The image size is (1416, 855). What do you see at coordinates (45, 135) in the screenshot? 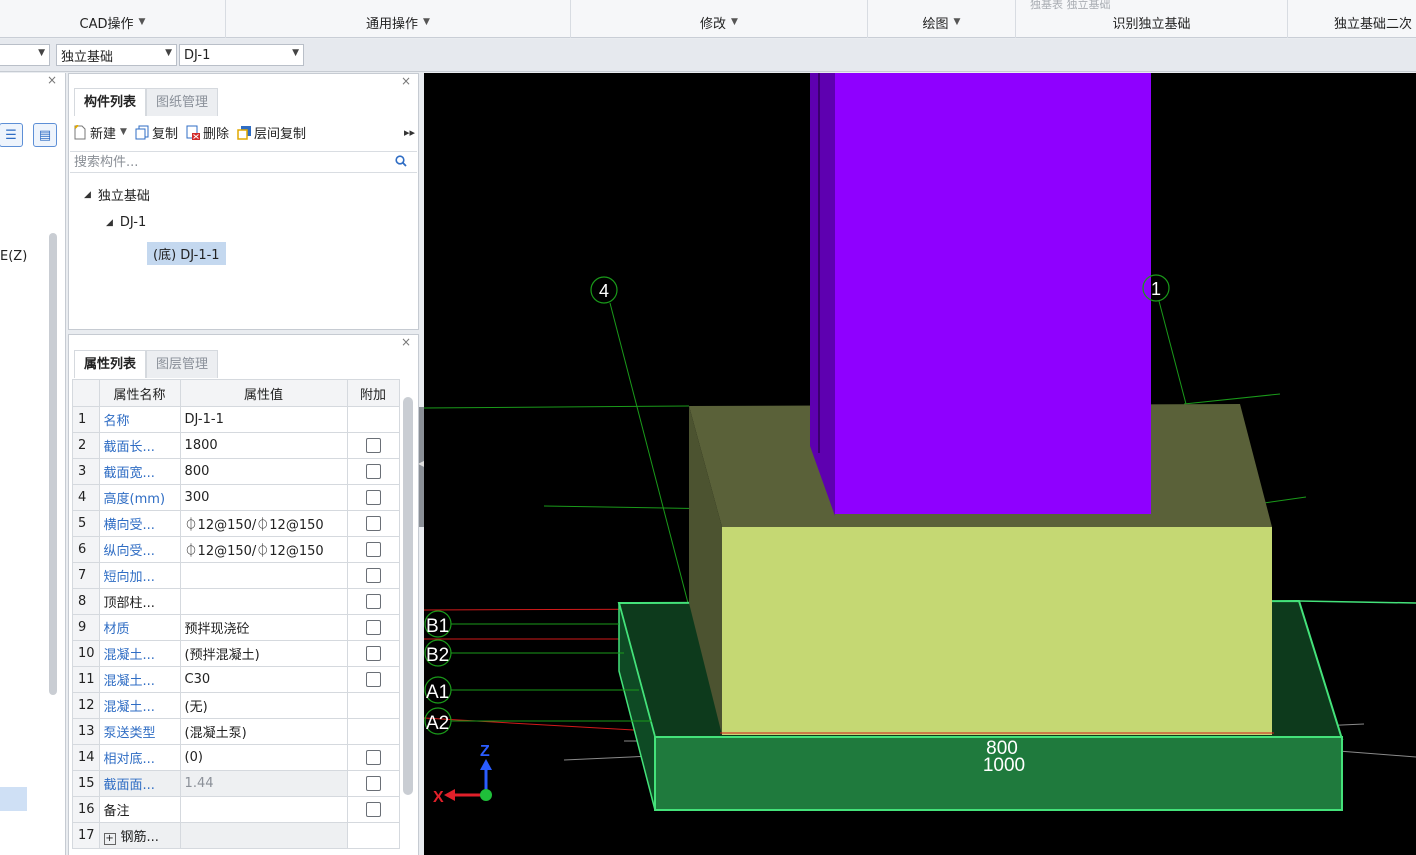
I see `detail-view-icon: ▤` at bounding box center [45, 135].